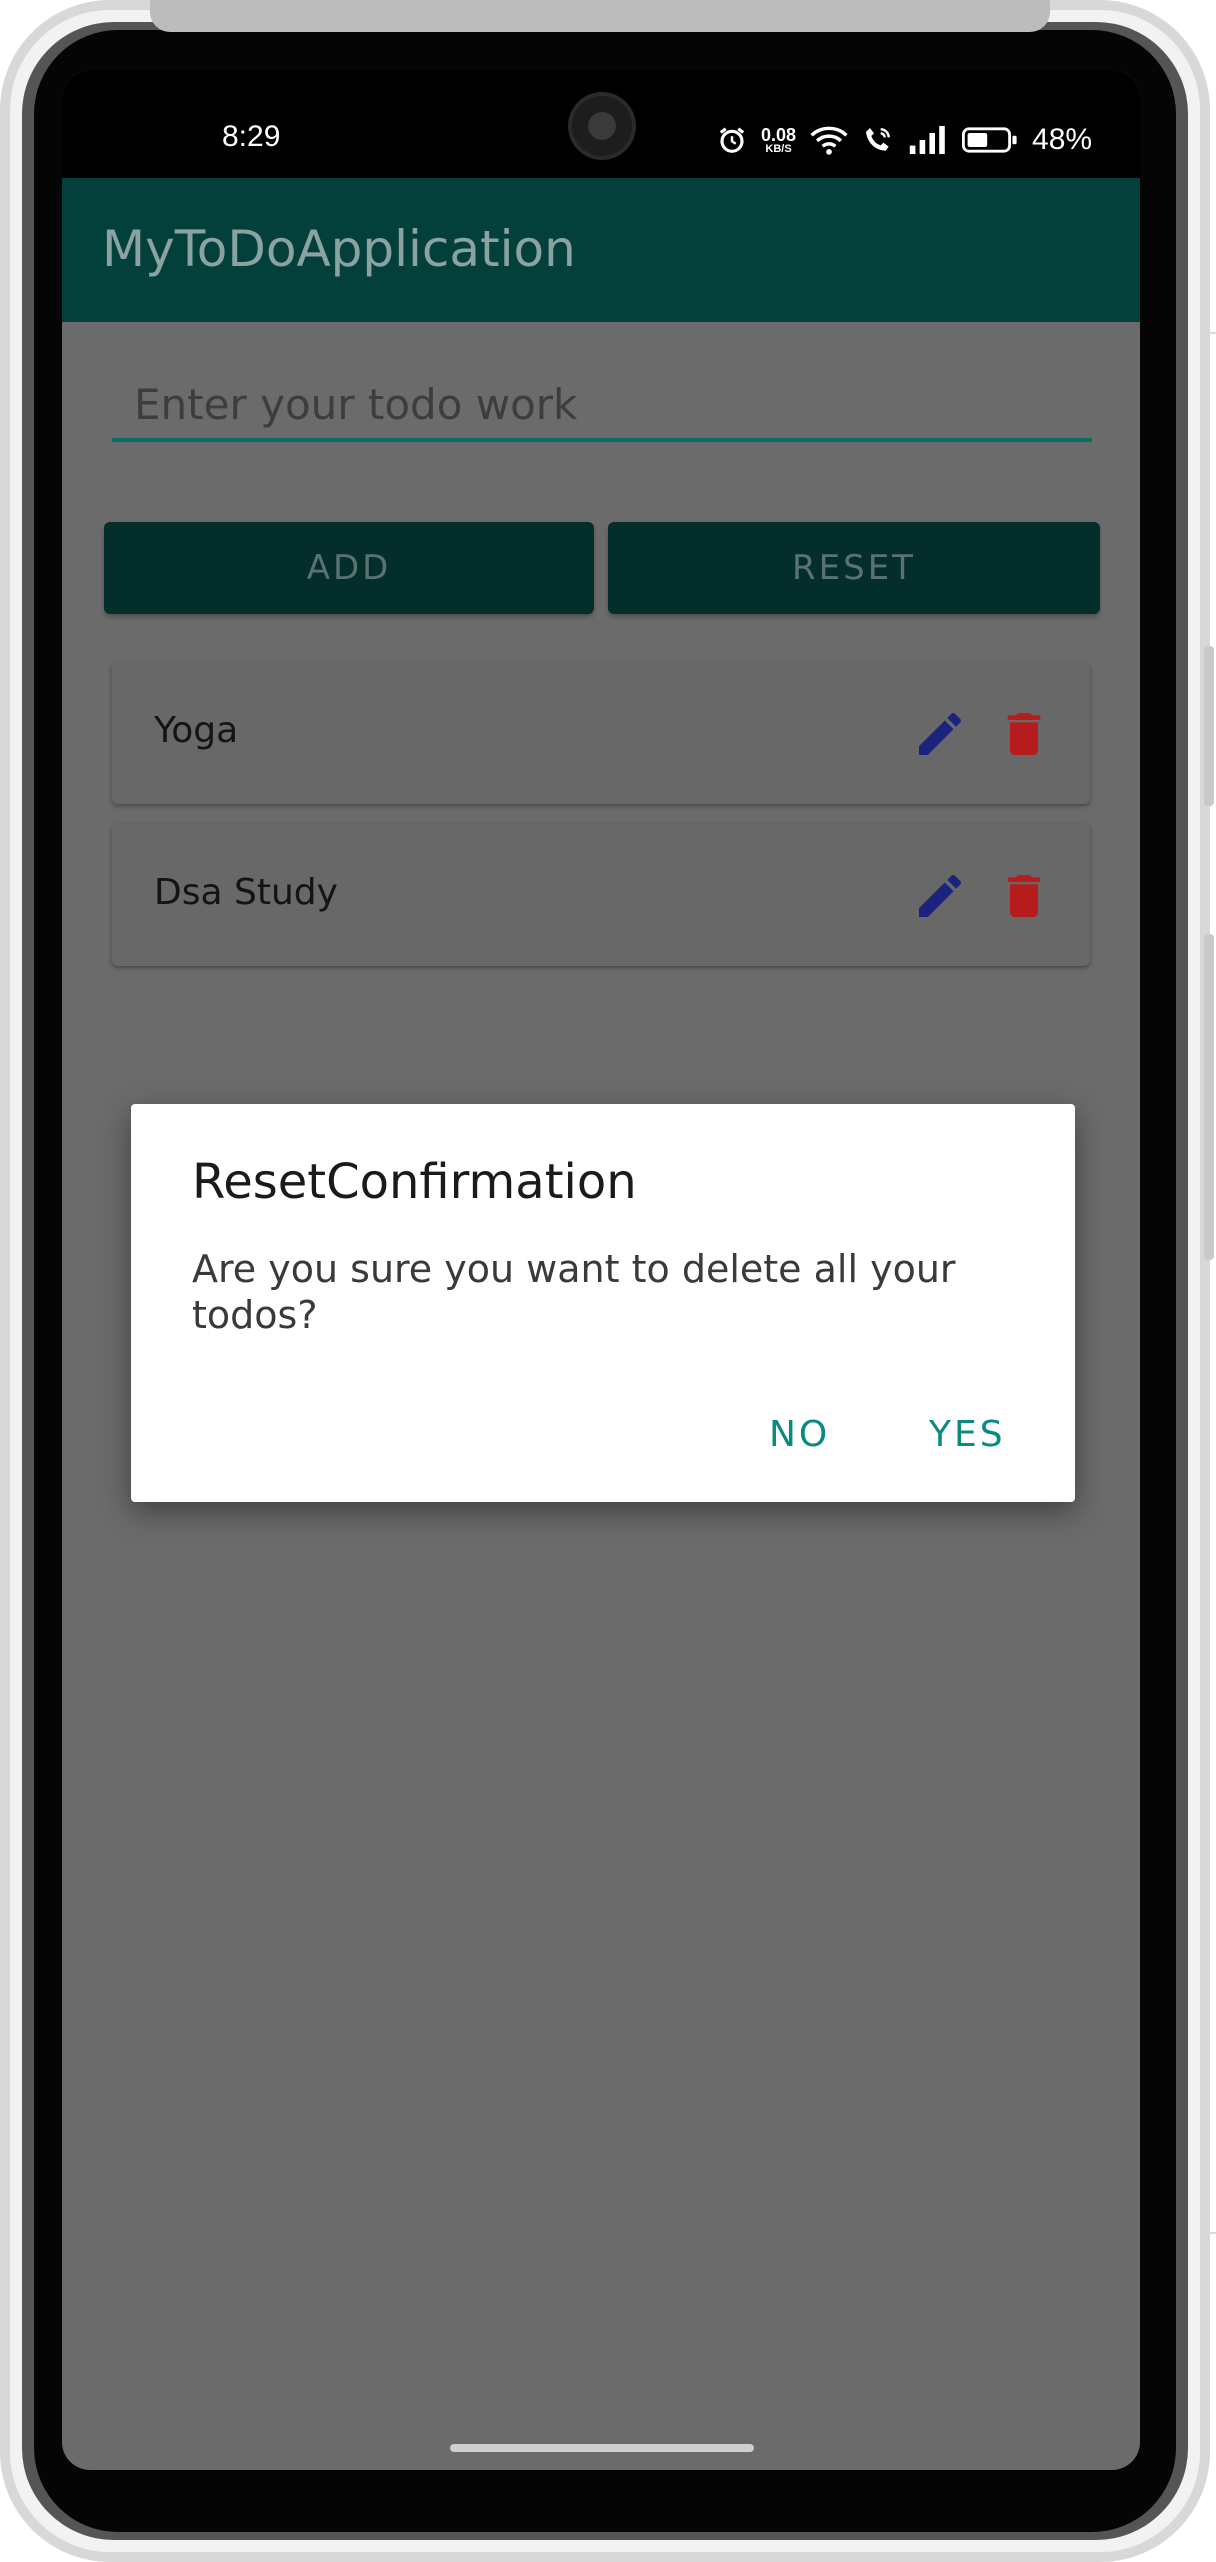 The width and height of the screenshot is (1216, 2562). What do you see at coordinates (778, 148) in the screenshot?
I see `network-speed-unit: KB/S` at bounding box center [778, 148].